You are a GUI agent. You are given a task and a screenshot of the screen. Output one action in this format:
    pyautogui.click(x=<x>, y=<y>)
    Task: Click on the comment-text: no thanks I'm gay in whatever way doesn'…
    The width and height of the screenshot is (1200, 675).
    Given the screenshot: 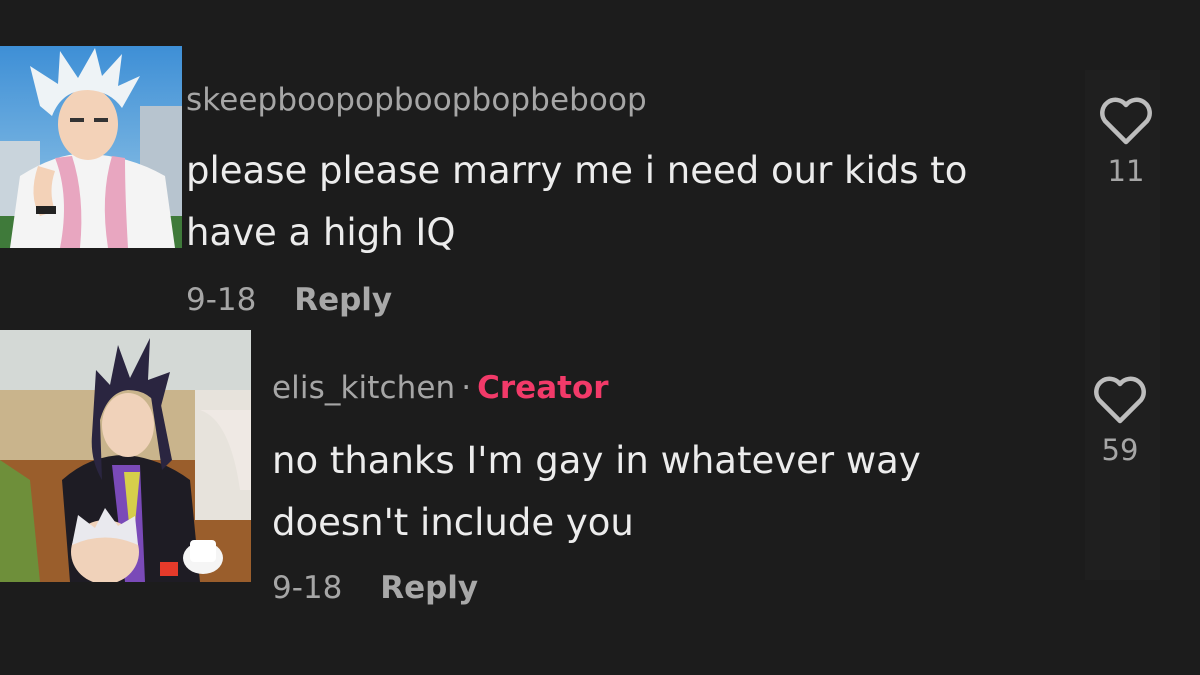 What is the action you would take?
    pyautogui.click(x=596, y=491)
    